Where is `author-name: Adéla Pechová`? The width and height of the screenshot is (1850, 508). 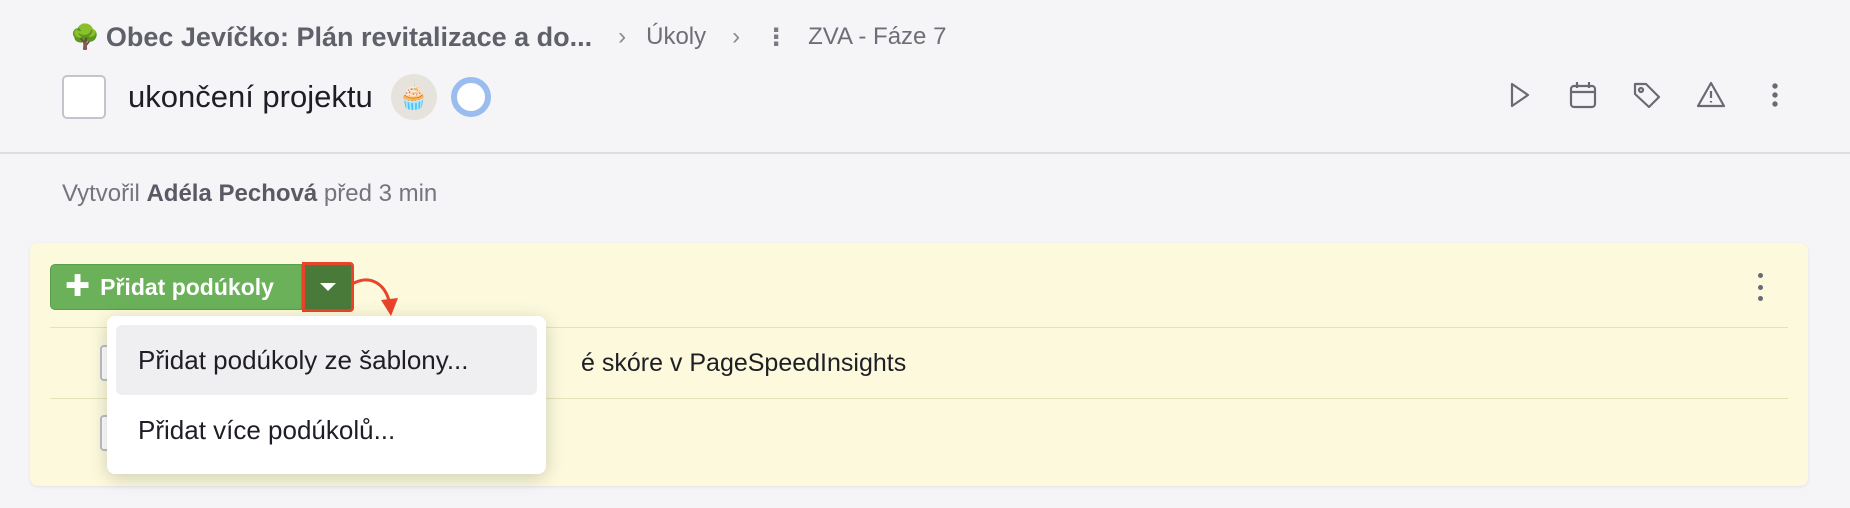 author-name: Adéla Pechová is located at coordinates (232, 193).